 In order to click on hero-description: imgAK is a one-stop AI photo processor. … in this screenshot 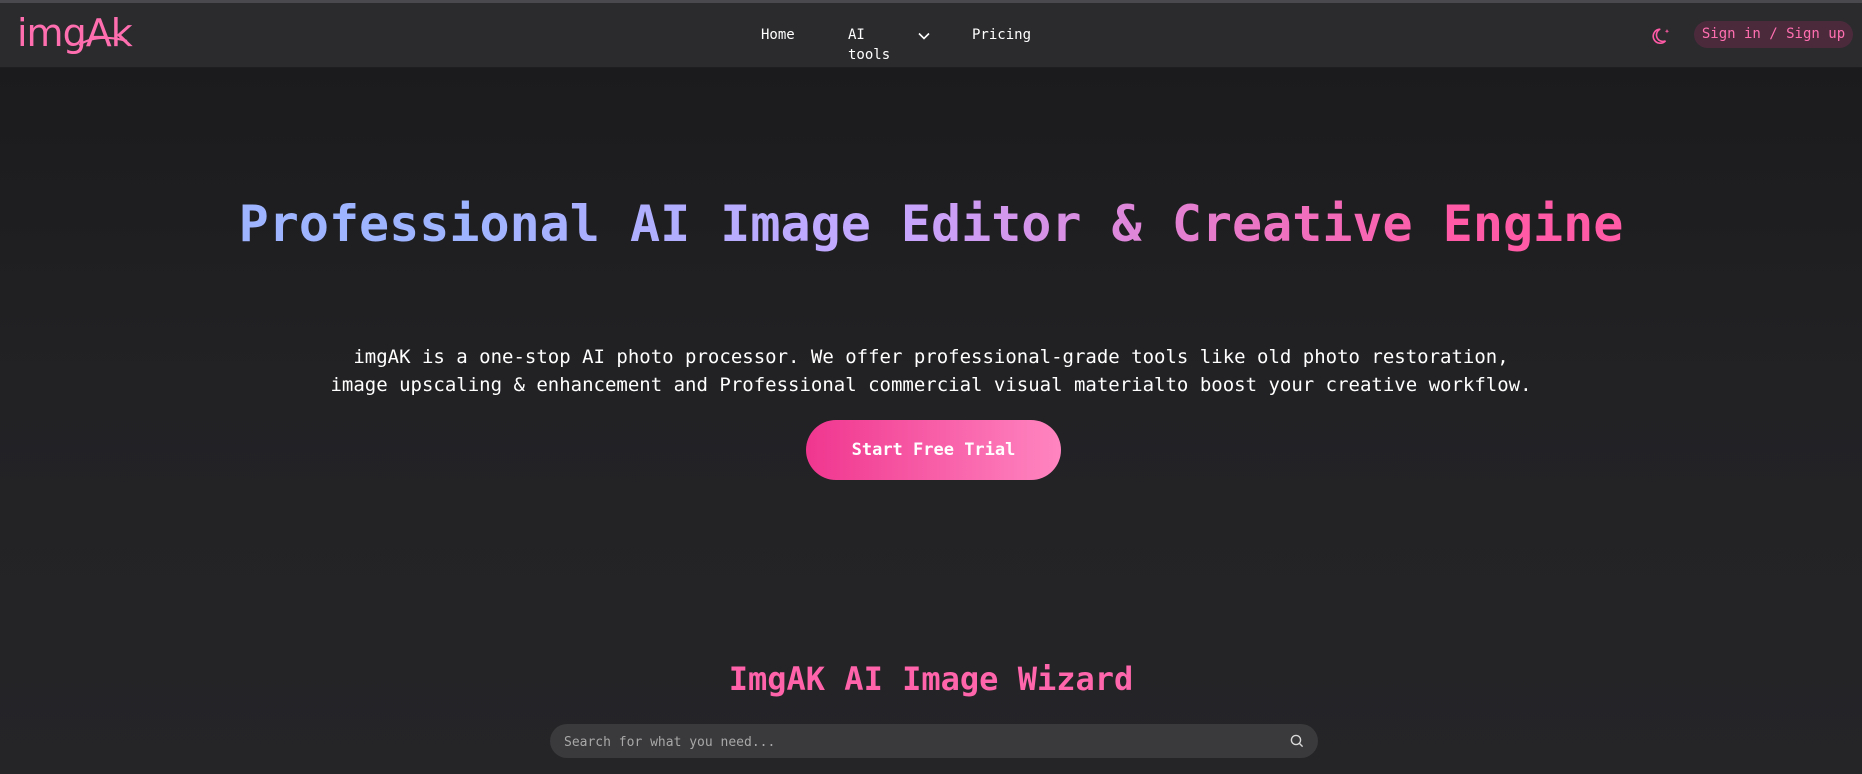, I will do `click(931, 371)`.